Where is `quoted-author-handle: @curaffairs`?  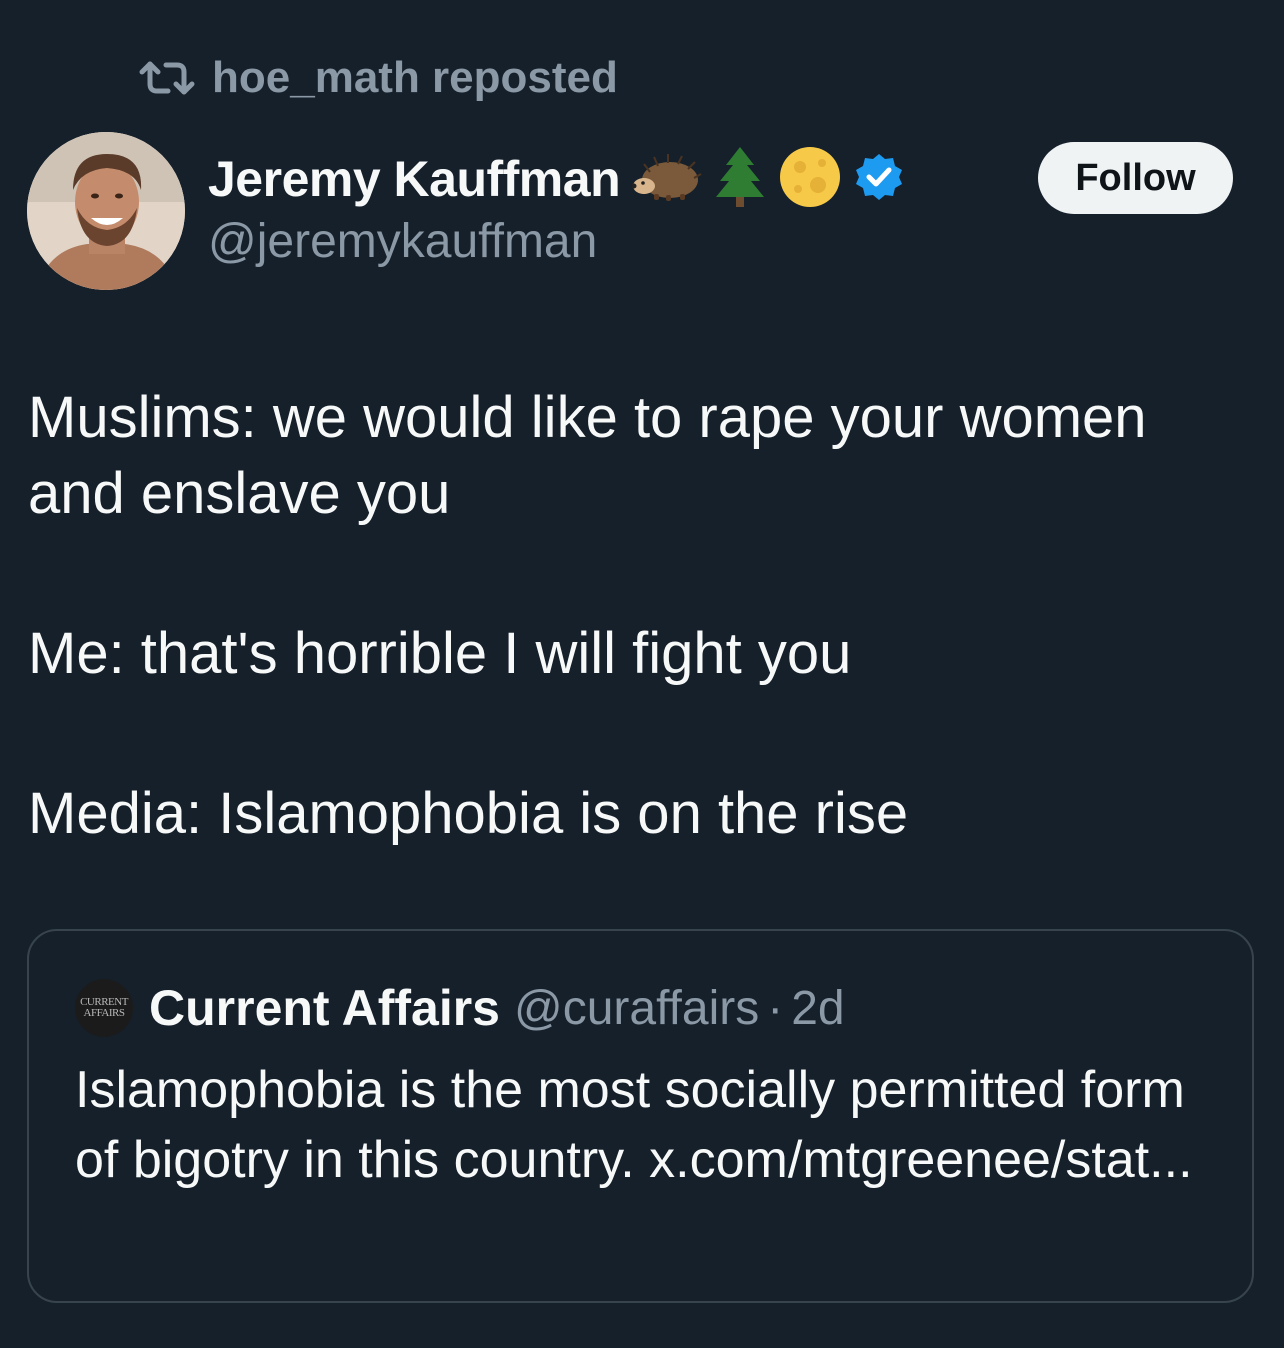
quoted-author-handle: @curaffairs is located at coordinates (636, 1008).